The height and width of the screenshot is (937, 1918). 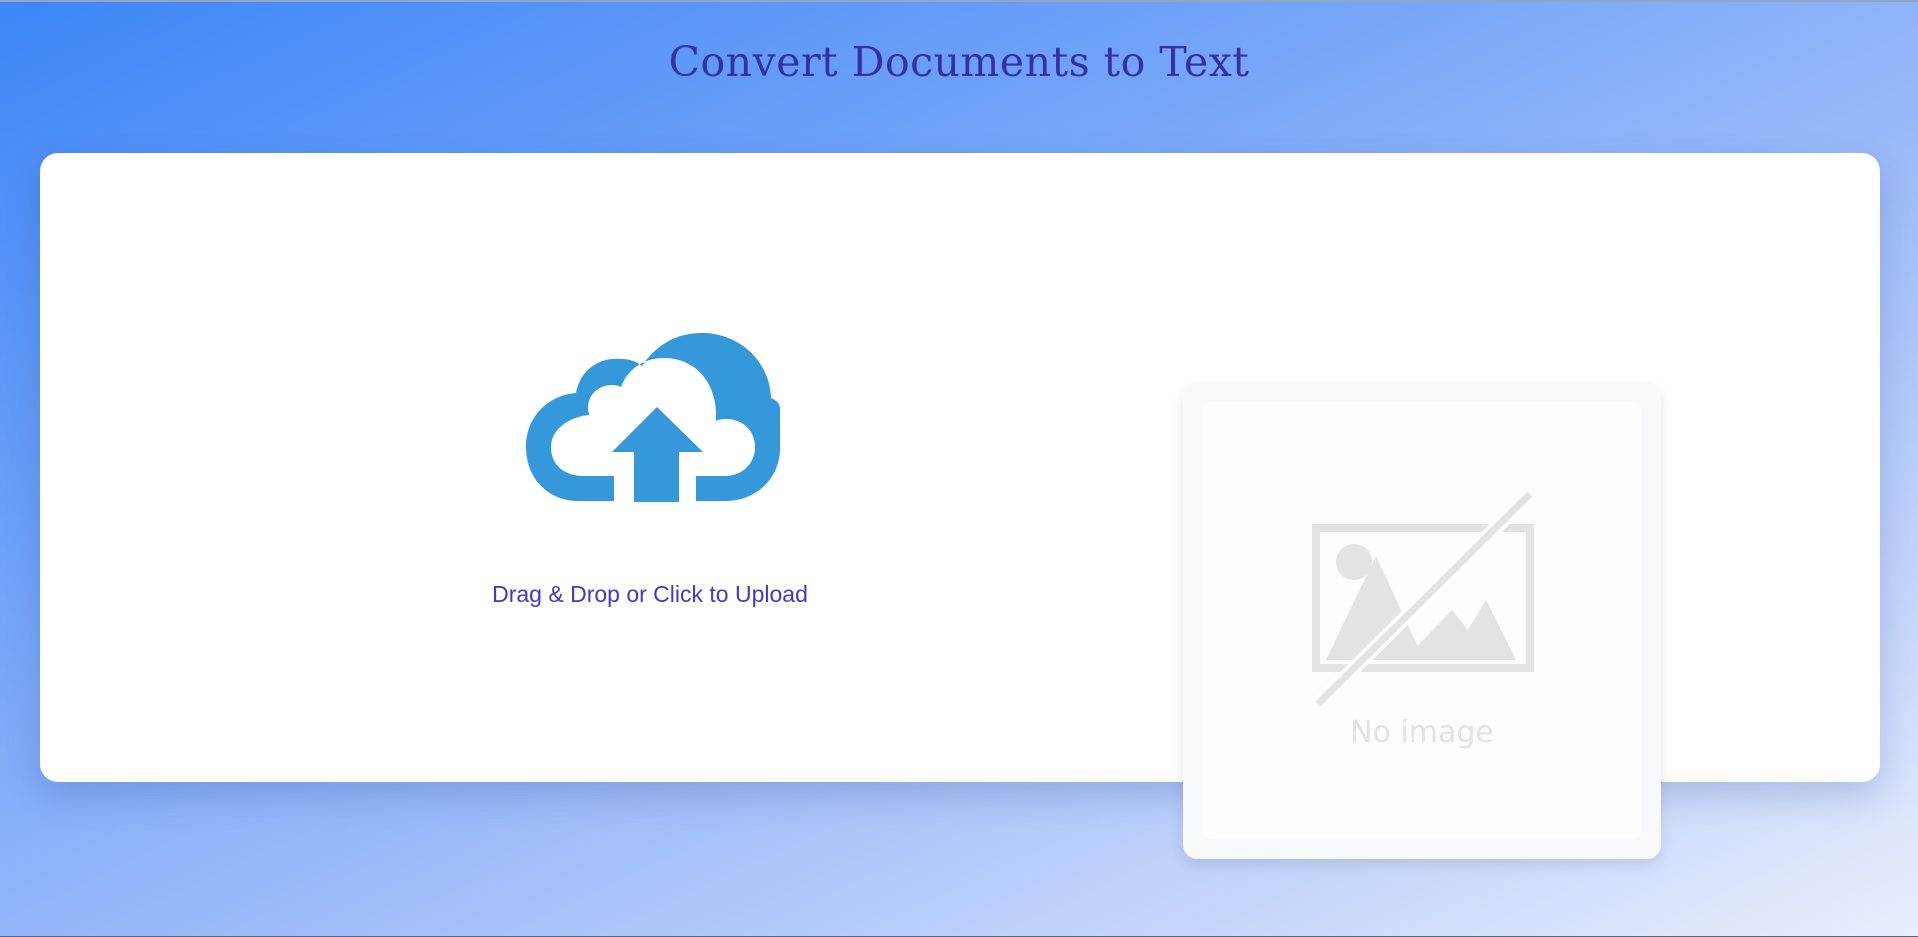 I want to click on top-border, so click(x=959, y=1).